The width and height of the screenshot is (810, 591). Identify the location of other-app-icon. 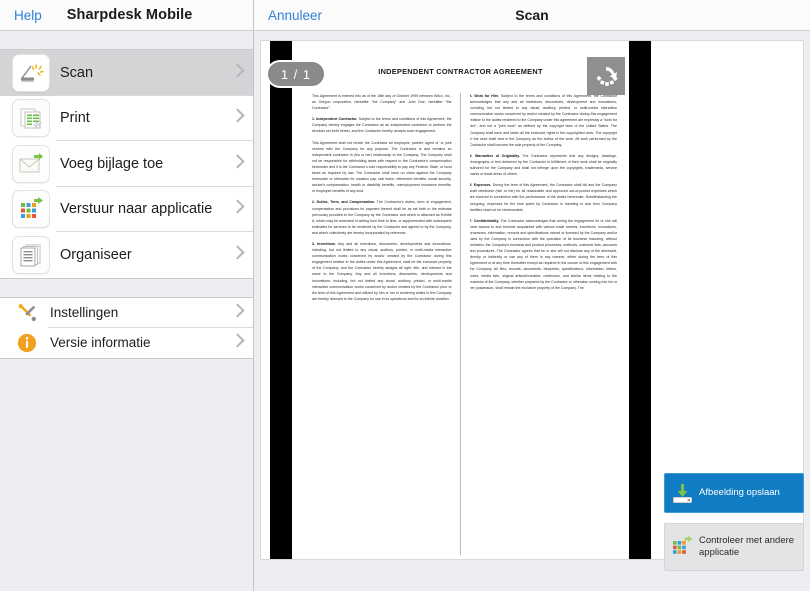
(682, 547).